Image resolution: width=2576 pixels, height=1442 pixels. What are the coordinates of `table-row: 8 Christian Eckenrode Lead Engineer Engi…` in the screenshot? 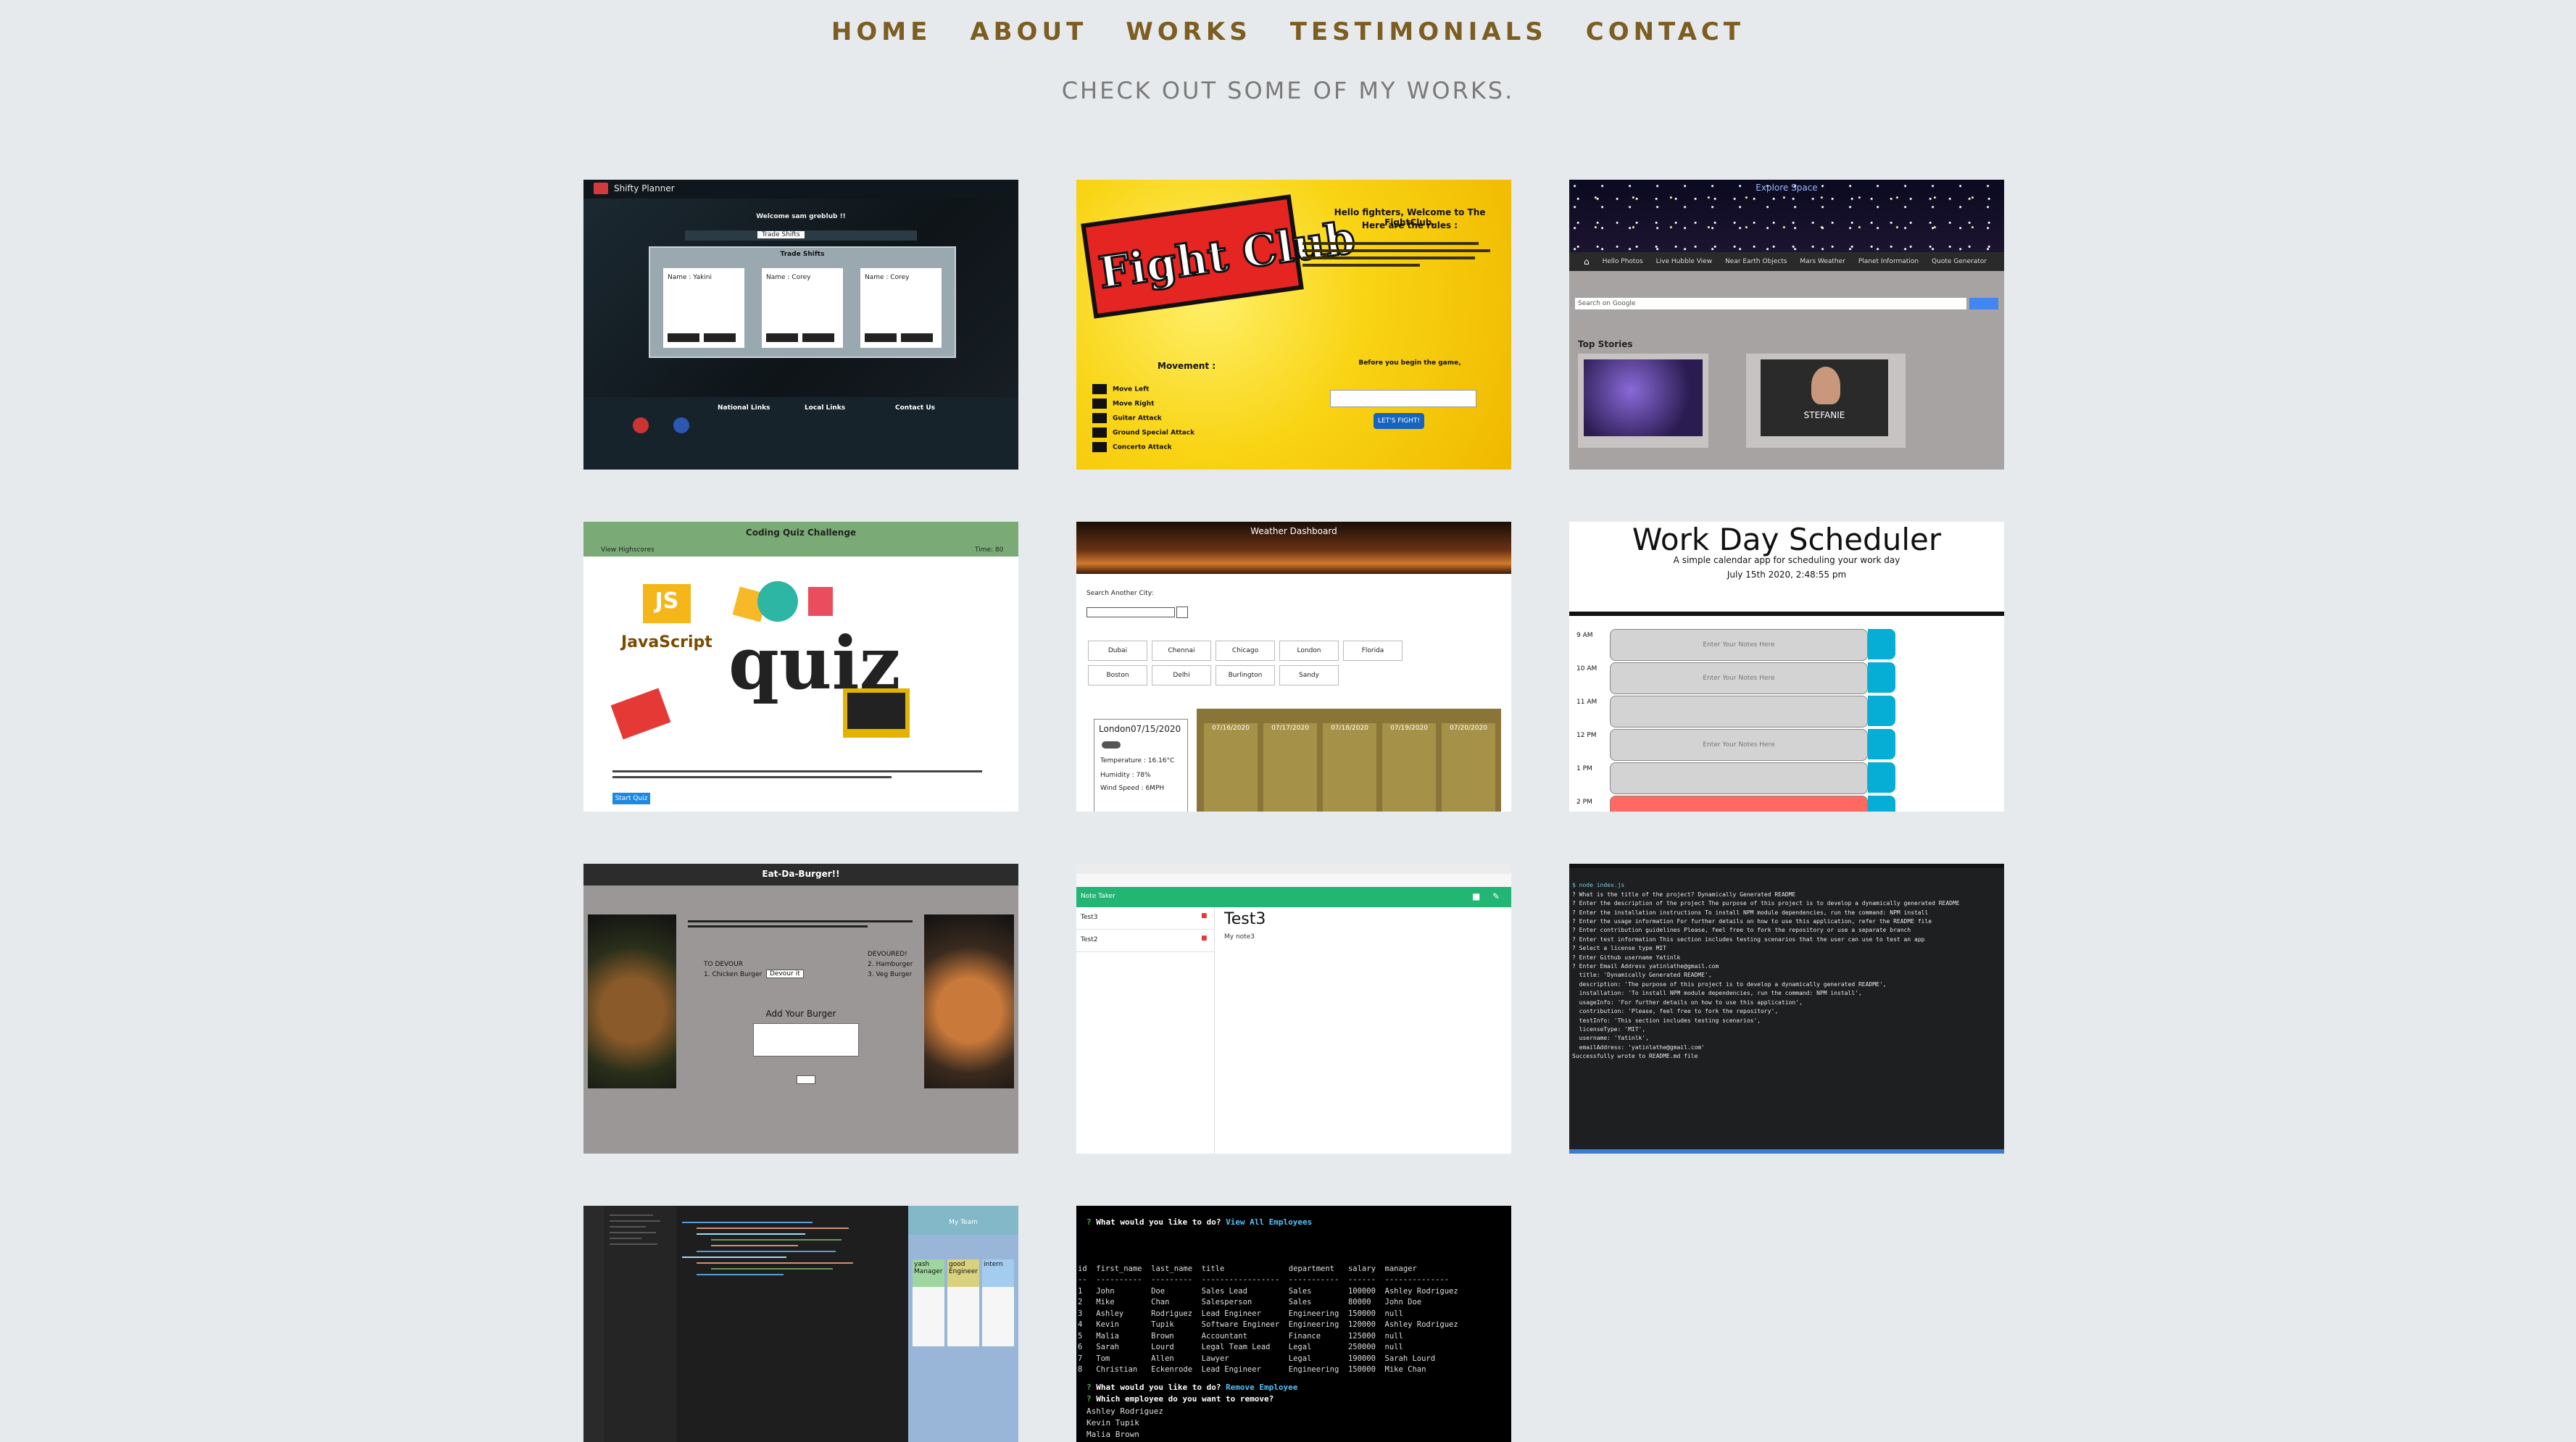 It's located at (1252, 1369).